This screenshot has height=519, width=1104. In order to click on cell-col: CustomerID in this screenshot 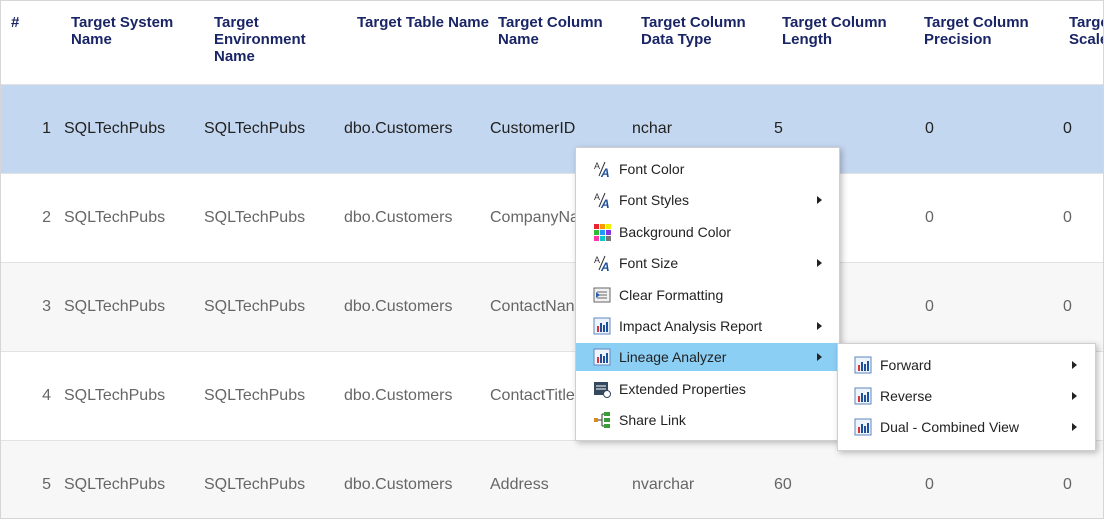, I will do `click(533, 128)`.